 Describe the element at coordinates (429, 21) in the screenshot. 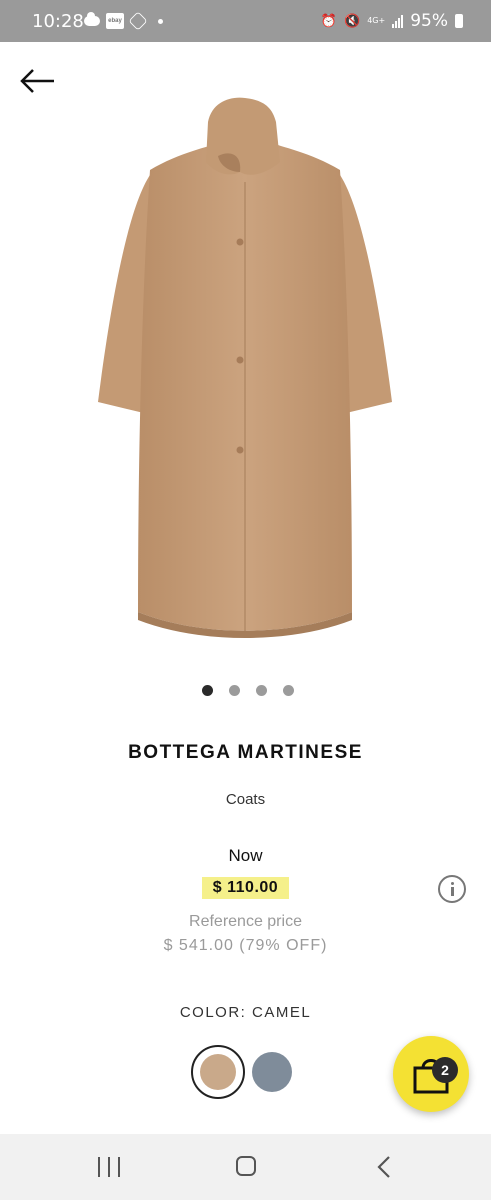

I see `battery-percent: 95%` at that location.